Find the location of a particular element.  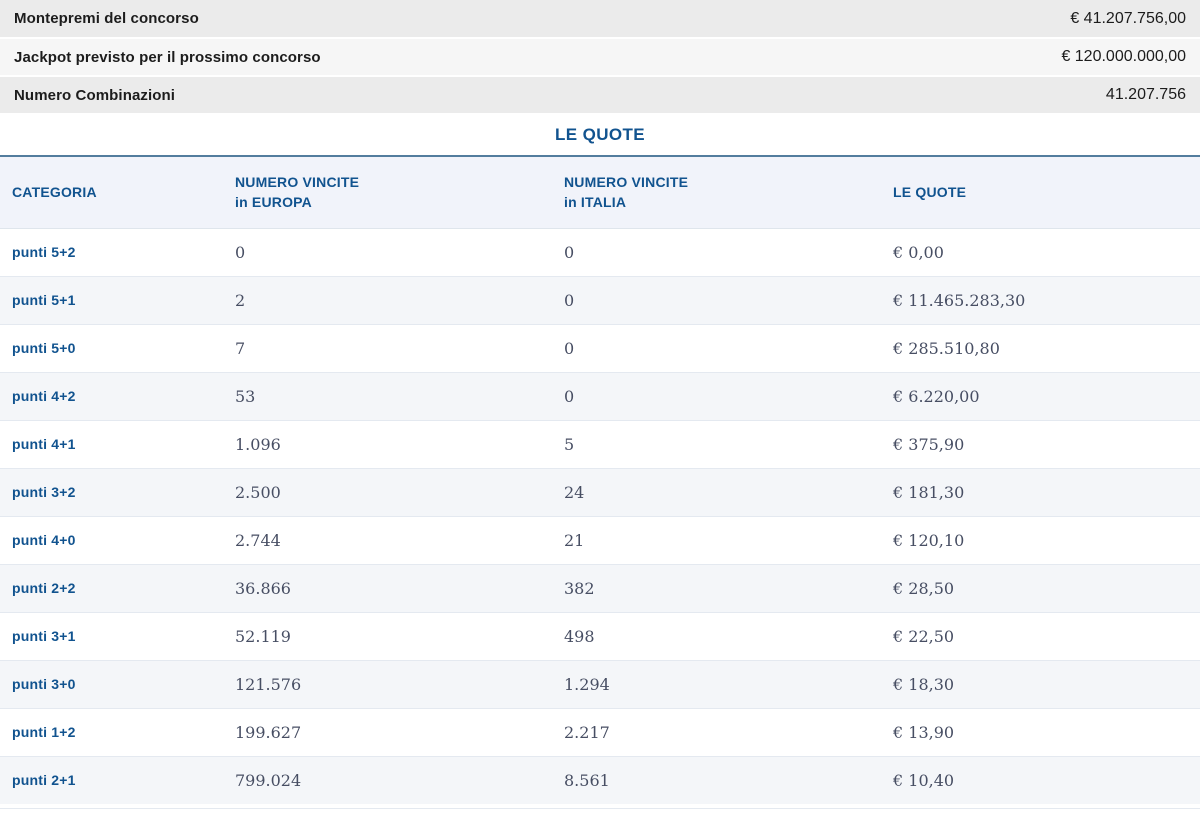

quote-cell: € 11.465.283,30 is located at coordinates (1046, 299).